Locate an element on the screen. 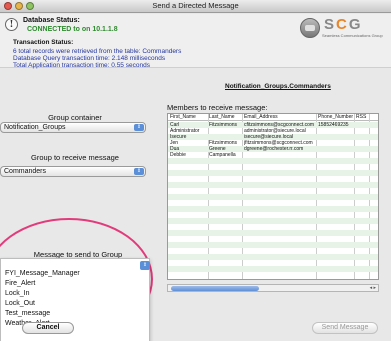 This screenshot has width=391, height=341. menu-item: Lock_Out is located at coordinates (20, 303).